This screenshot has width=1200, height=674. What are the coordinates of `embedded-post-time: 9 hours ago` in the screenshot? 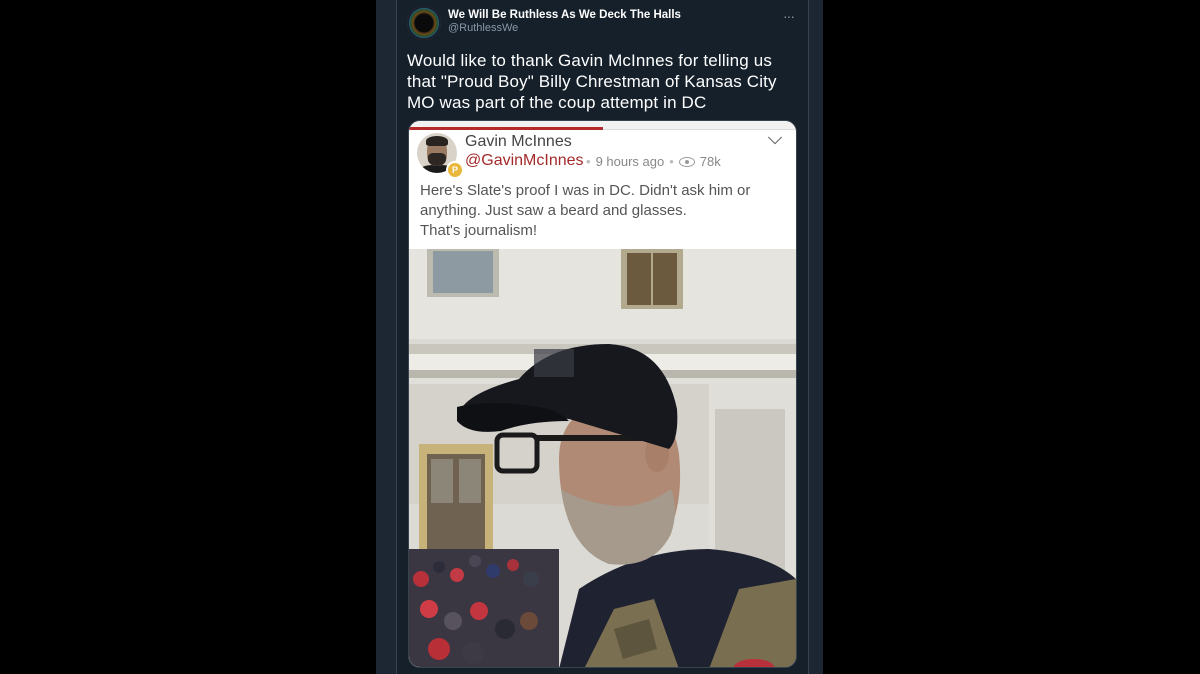 It's located at (630, 161).